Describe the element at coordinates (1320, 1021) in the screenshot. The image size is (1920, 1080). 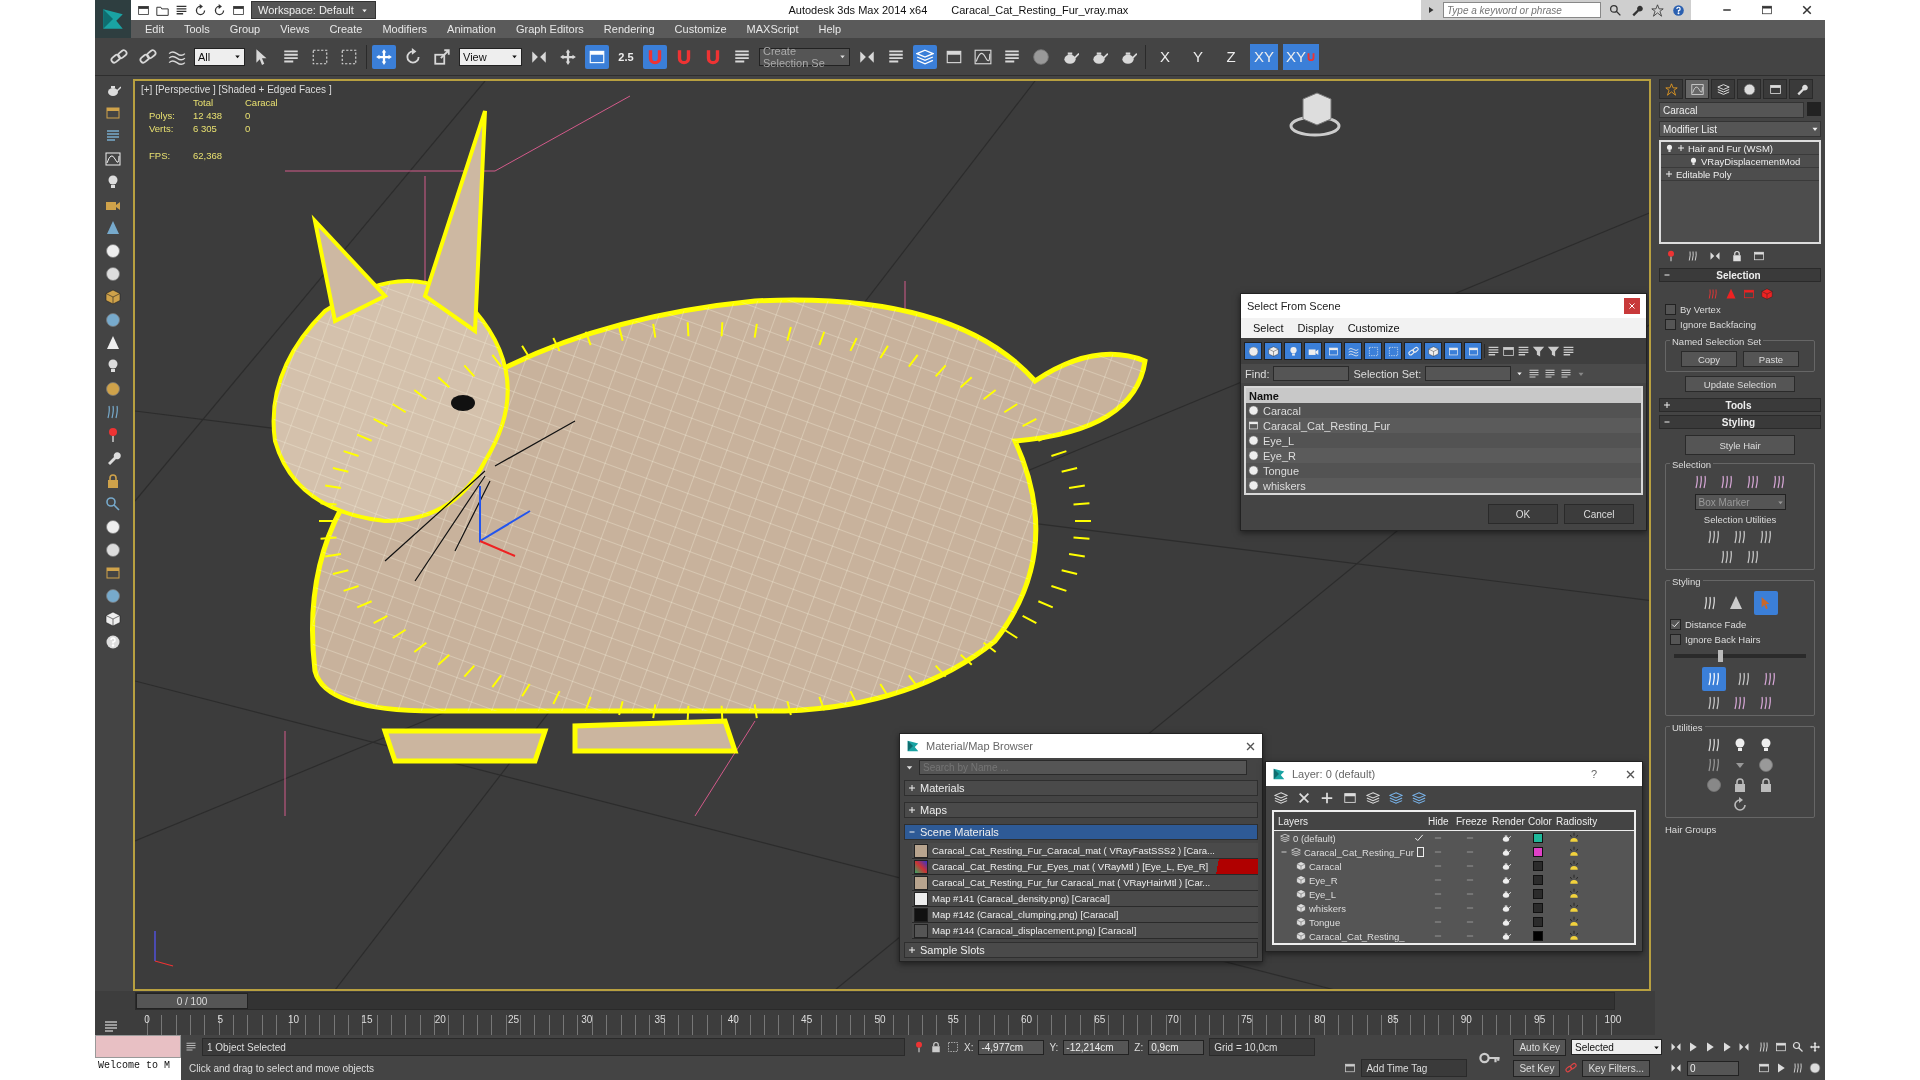
I see `frame-tick: 80` at that location.